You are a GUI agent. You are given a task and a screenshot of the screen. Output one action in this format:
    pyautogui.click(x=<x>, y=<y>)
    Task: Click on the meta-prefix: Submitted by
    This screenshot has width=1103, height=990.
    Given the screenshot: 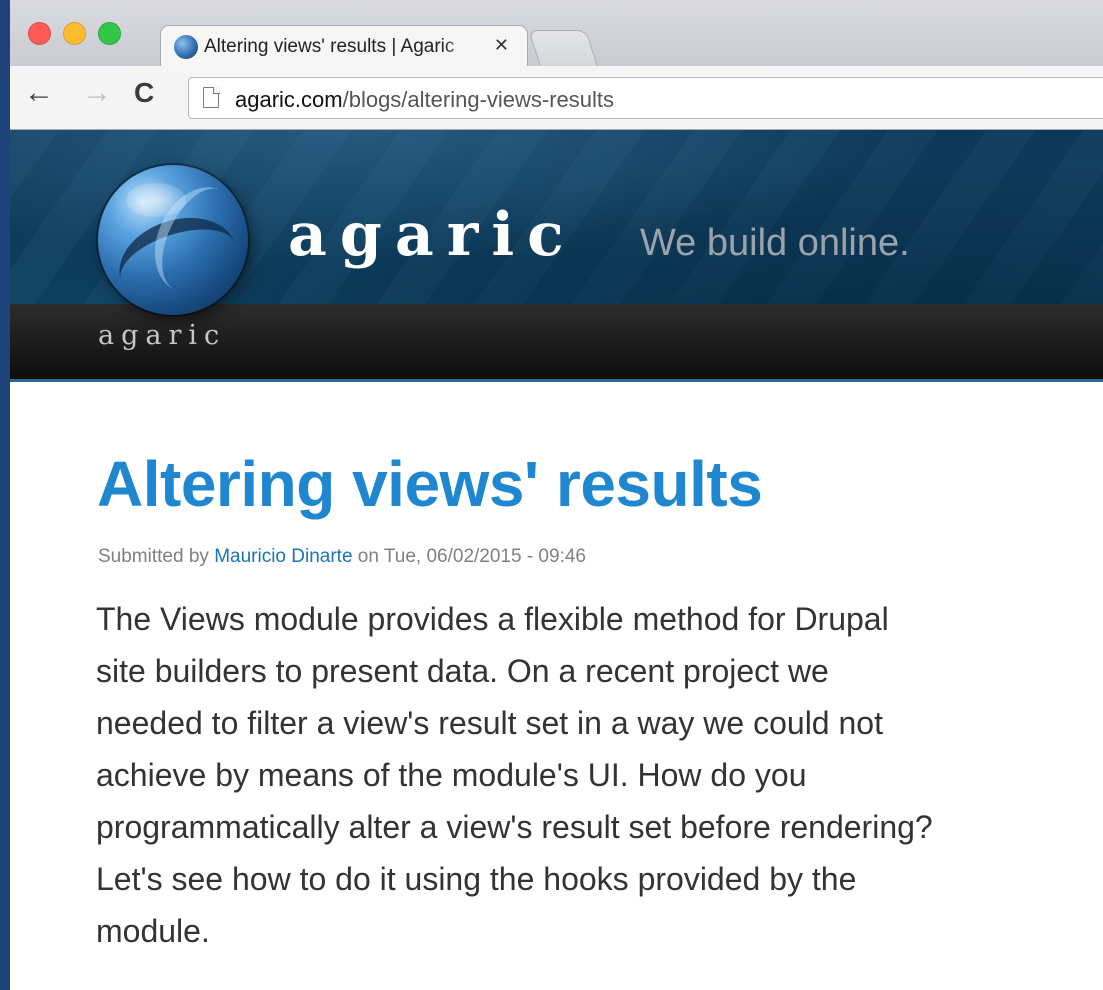 What is the action you would take?
    pyautogui.click(x=153, y=556)
    